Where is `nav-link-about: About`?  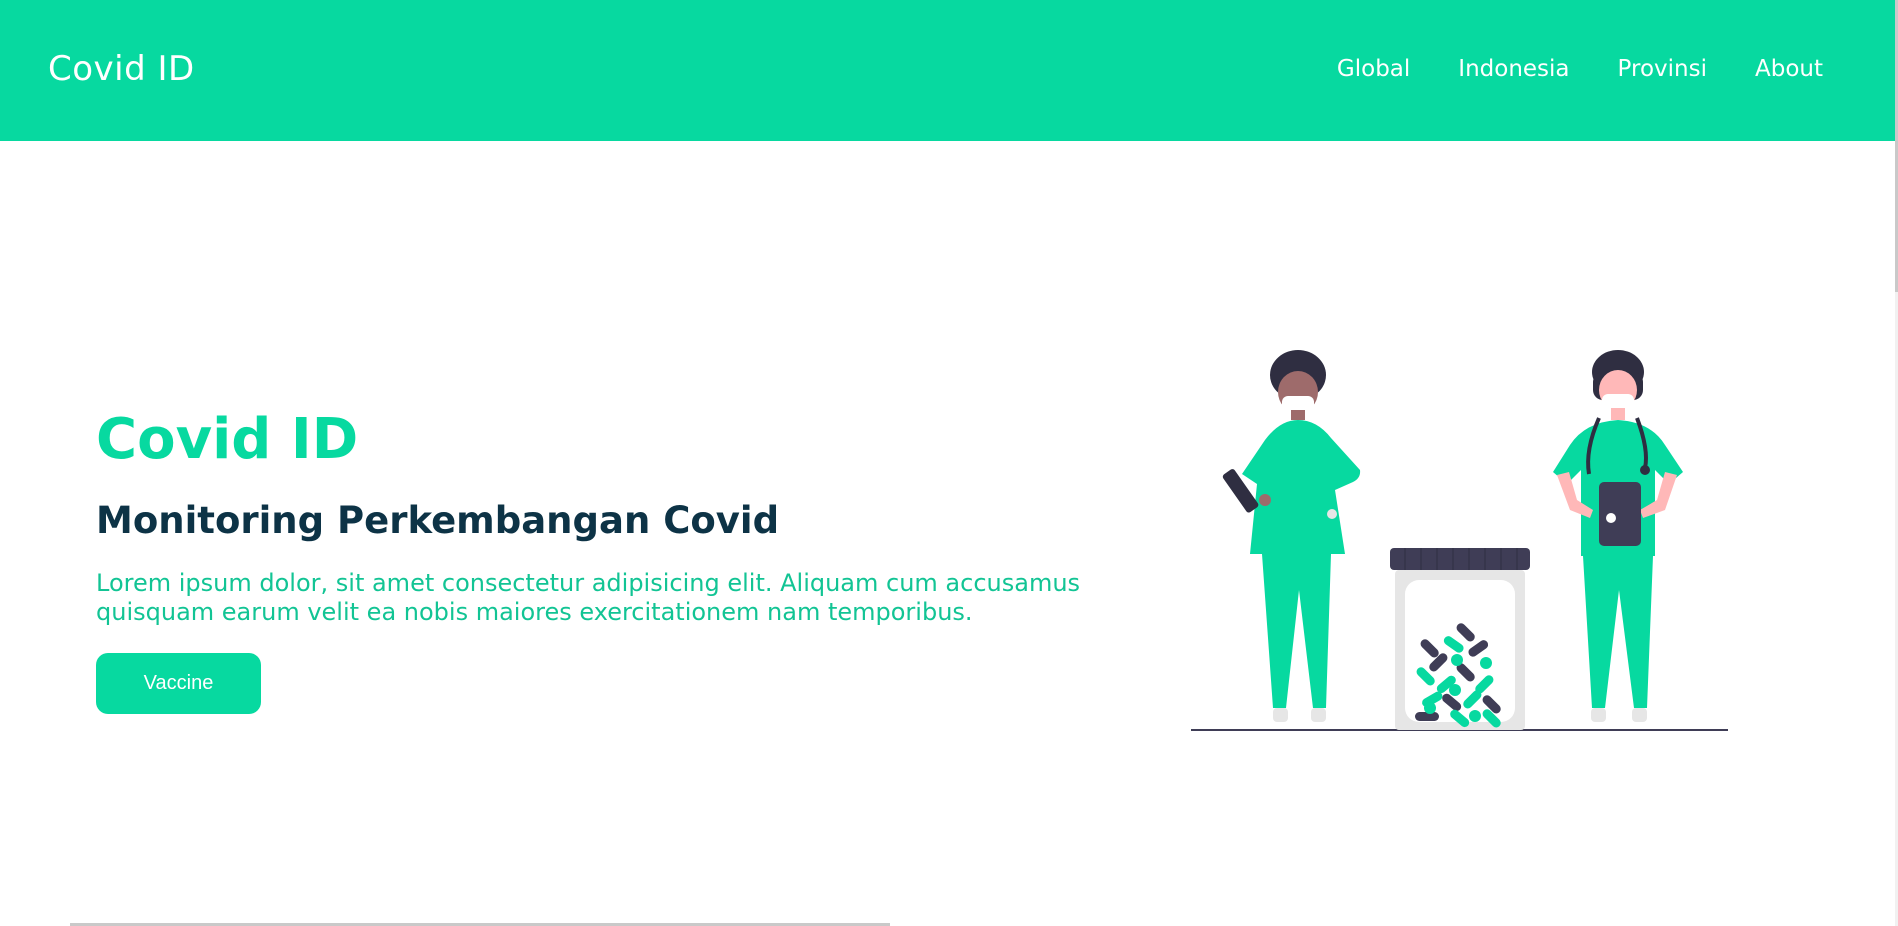 nav-link-about: About is located at coordinates (1789, 69).